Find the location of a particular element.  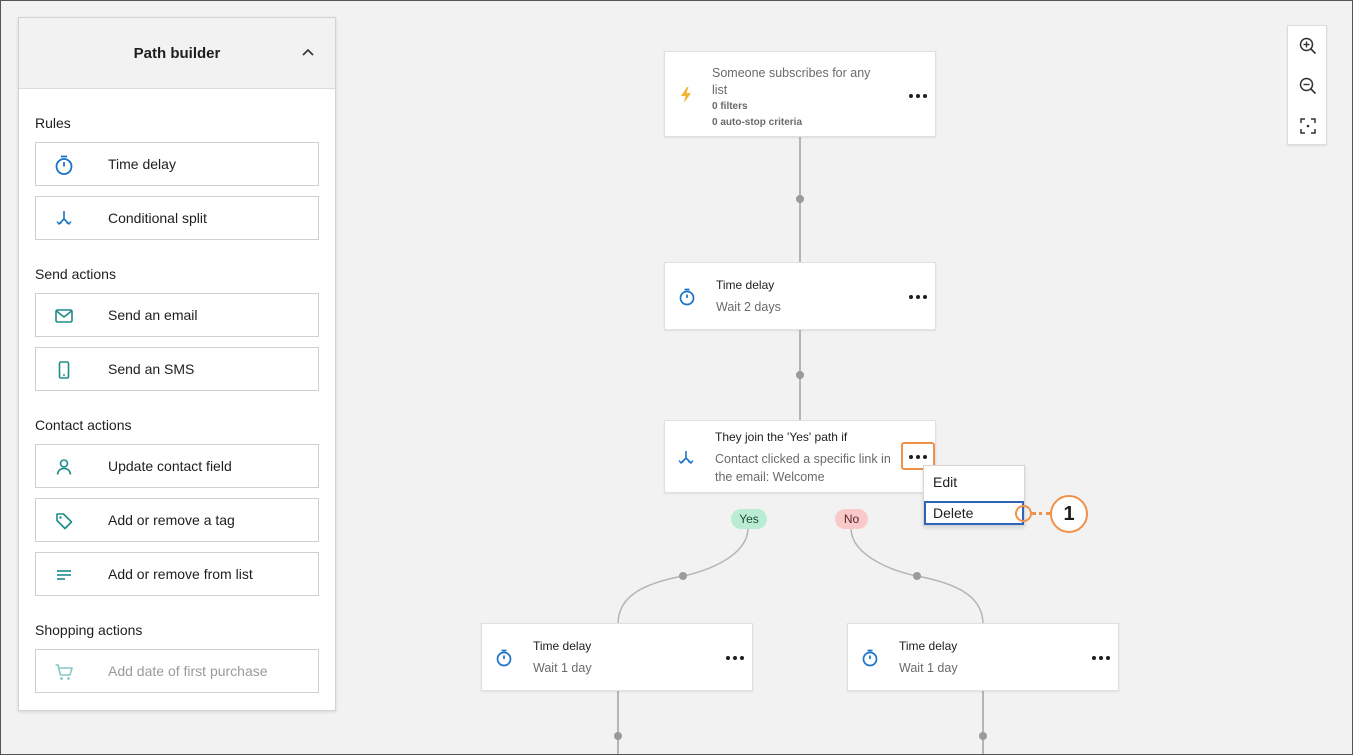

node-subtitle: Wait 2 days is located at coordinates (748, 307).